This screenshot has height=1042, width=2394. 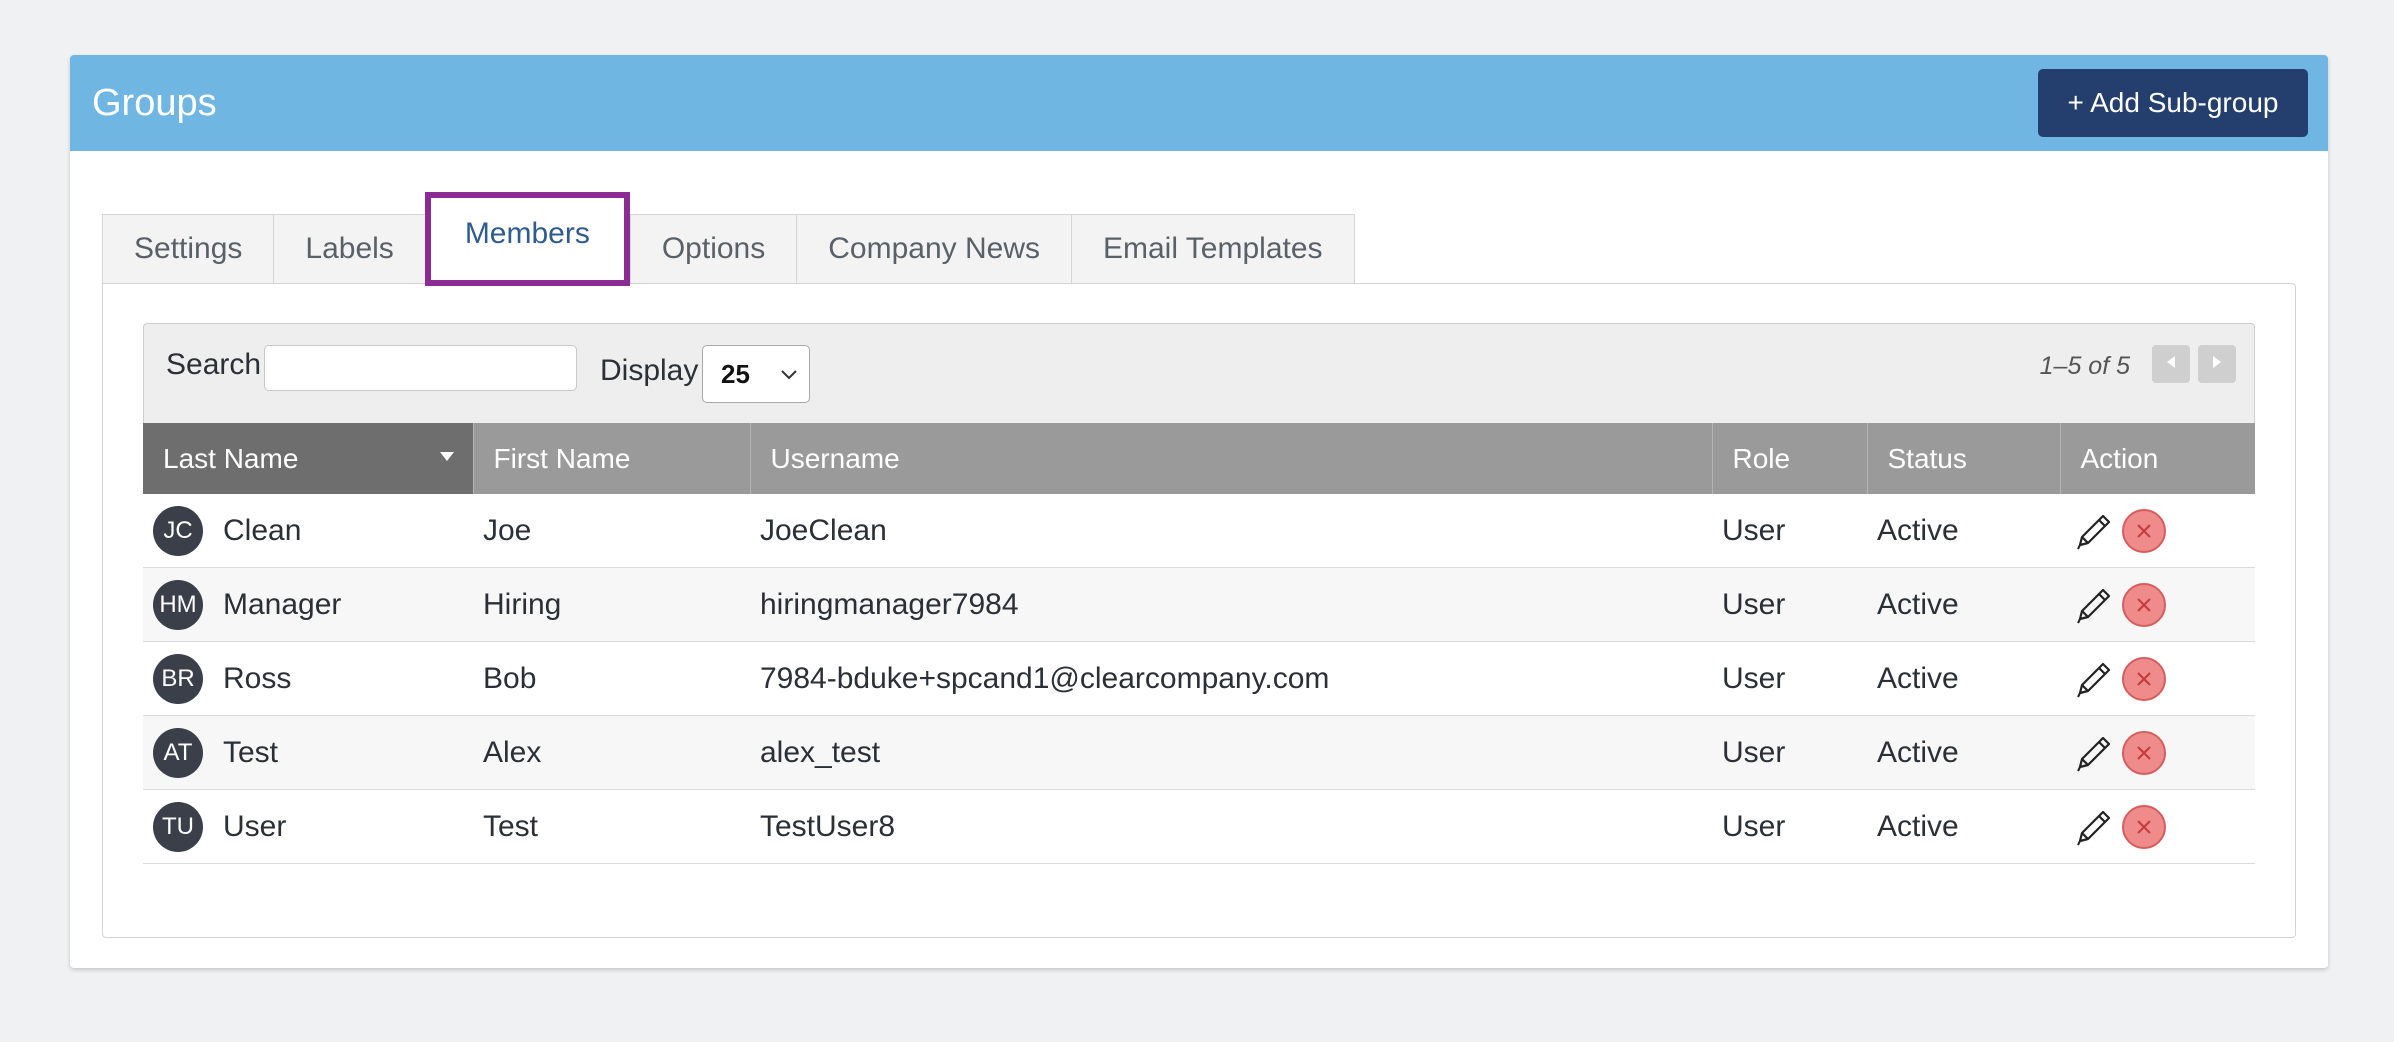 I want to click on first-name: Alex, so click(x=611, y=752).